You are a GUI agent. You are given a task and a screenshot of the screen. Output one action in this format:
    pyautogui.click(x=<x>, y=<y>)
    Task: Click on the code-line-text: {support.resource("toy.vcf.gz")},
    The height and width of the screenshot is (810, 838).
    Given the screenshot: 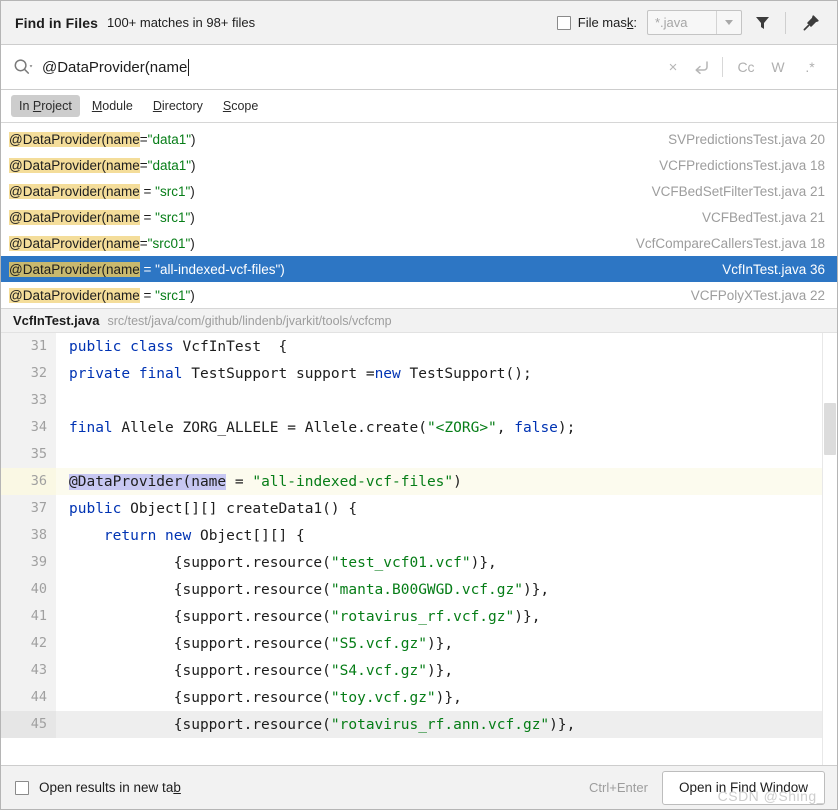 What is the action you would take?
    pyautogui.click(x=265, y=697)
    